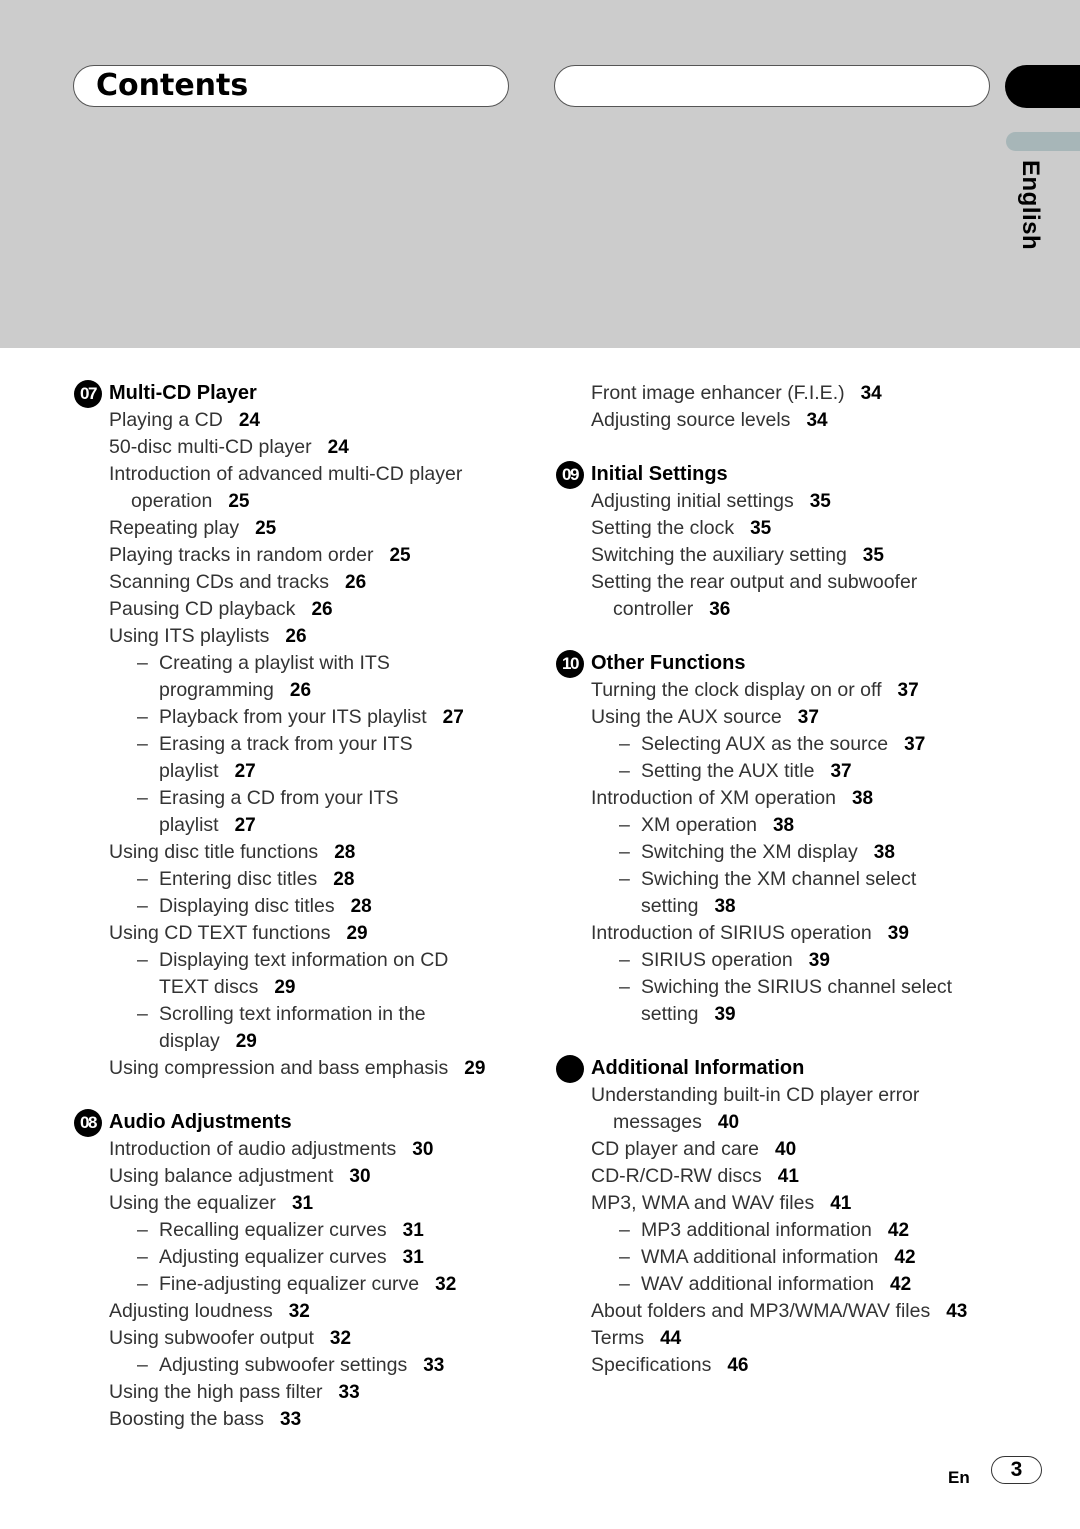 The width and height of the screenshot is (1080, 1529). I want to click on toc-entry: Repeating play 25, so click(304, 528).